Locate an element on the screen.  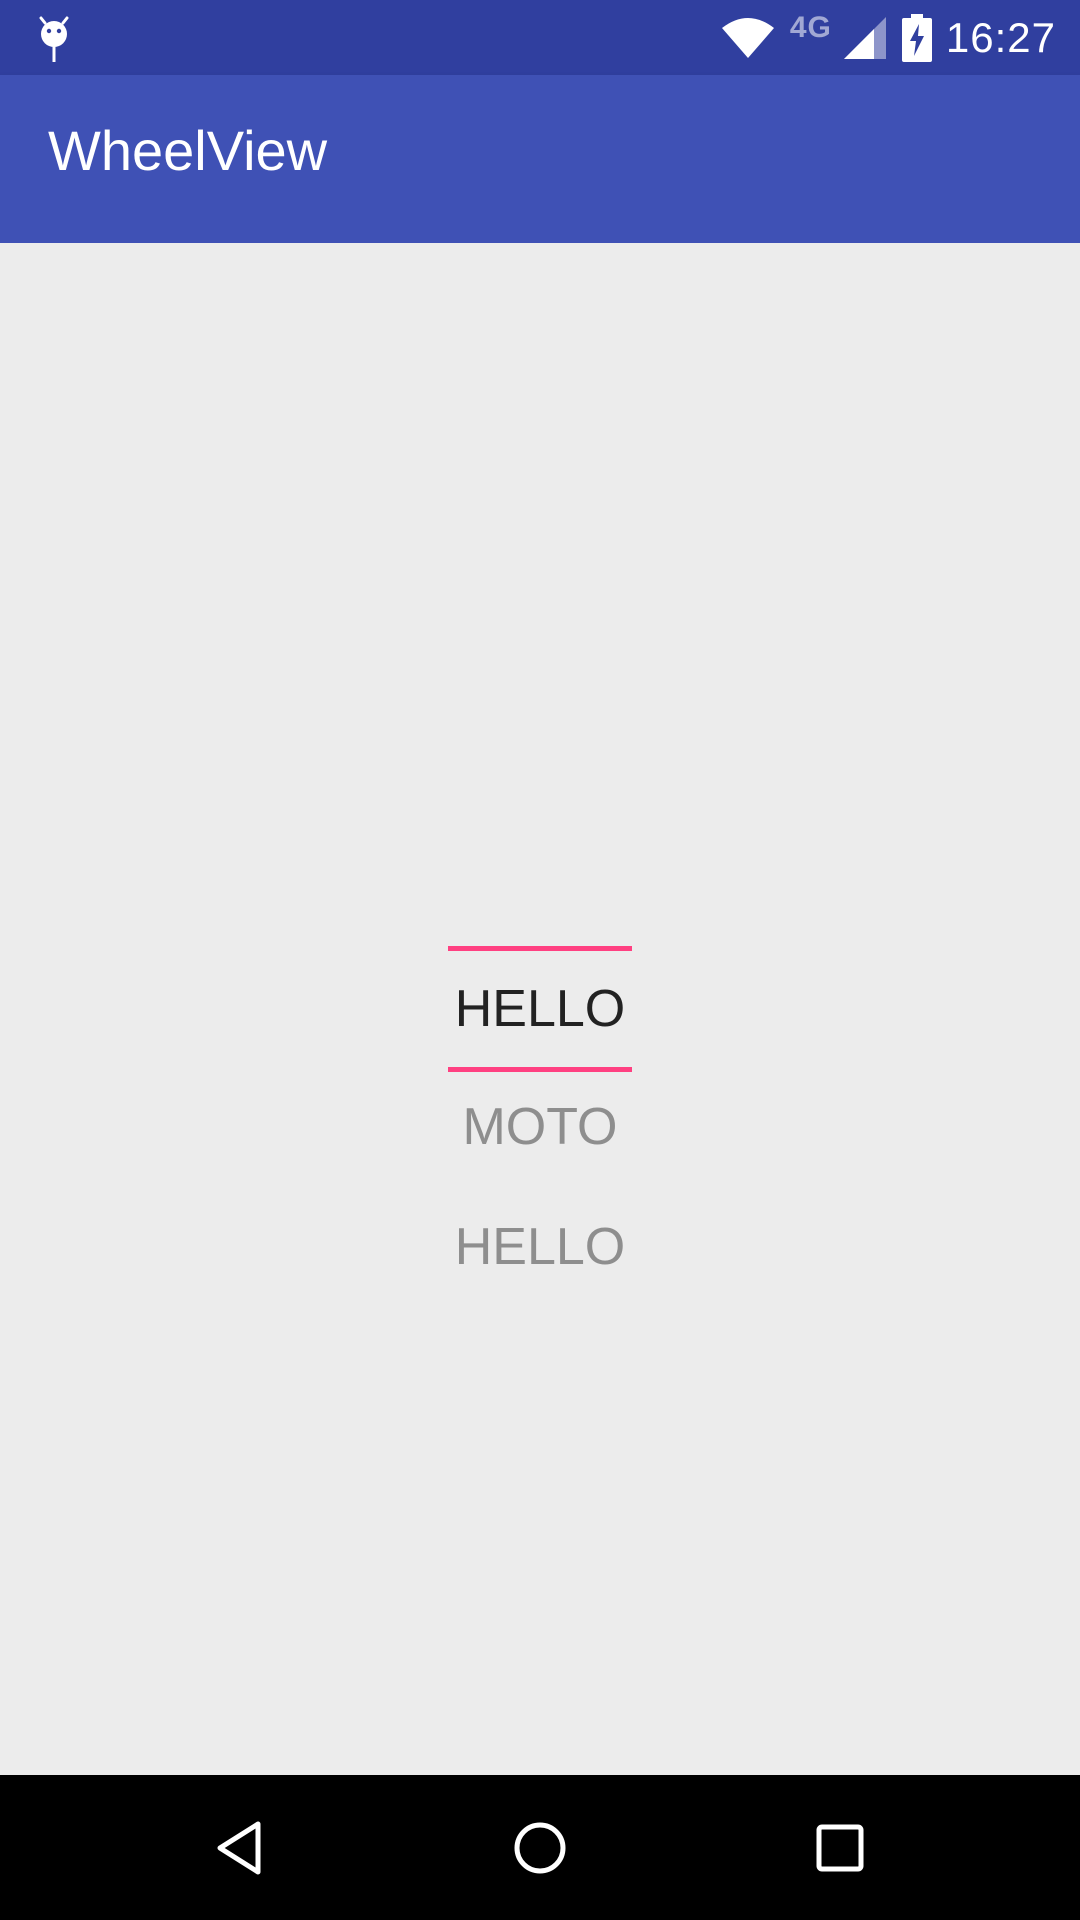
recents-button is located at coordinates (840, 1848).